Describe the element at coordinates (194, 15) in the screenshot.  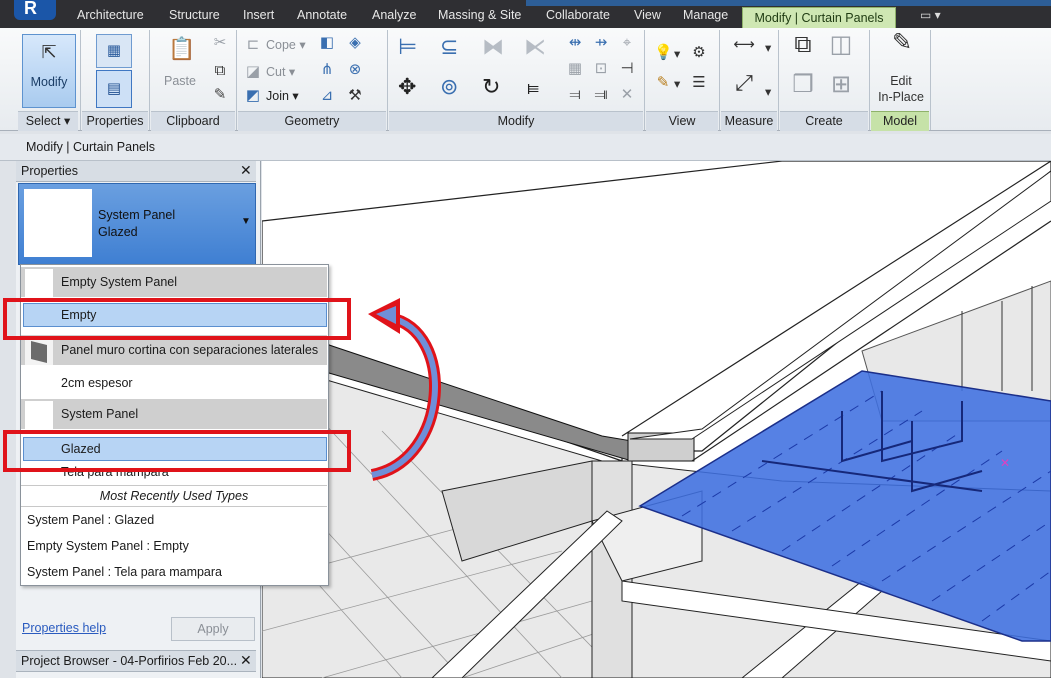
I see `tab-structure: Structure` at that location.